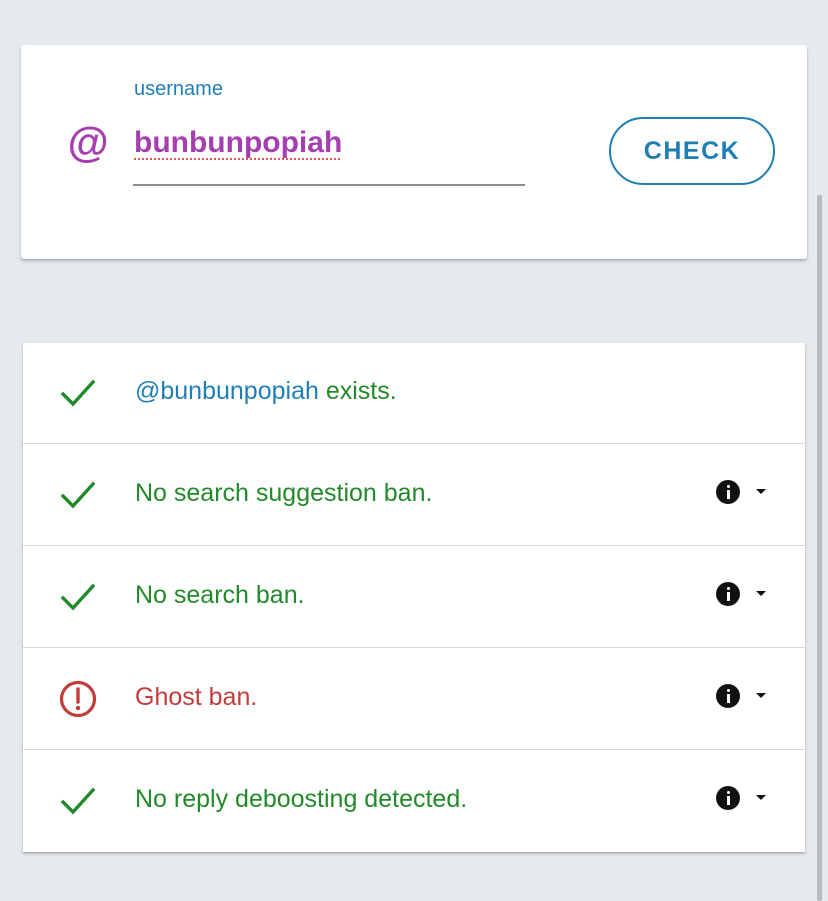 Image resolution: width=828 pixels, height=901 pixels. Describe the element at coordinates (196, 697) in the screenshot. I see `result-text: Ghost ban.` at that location.